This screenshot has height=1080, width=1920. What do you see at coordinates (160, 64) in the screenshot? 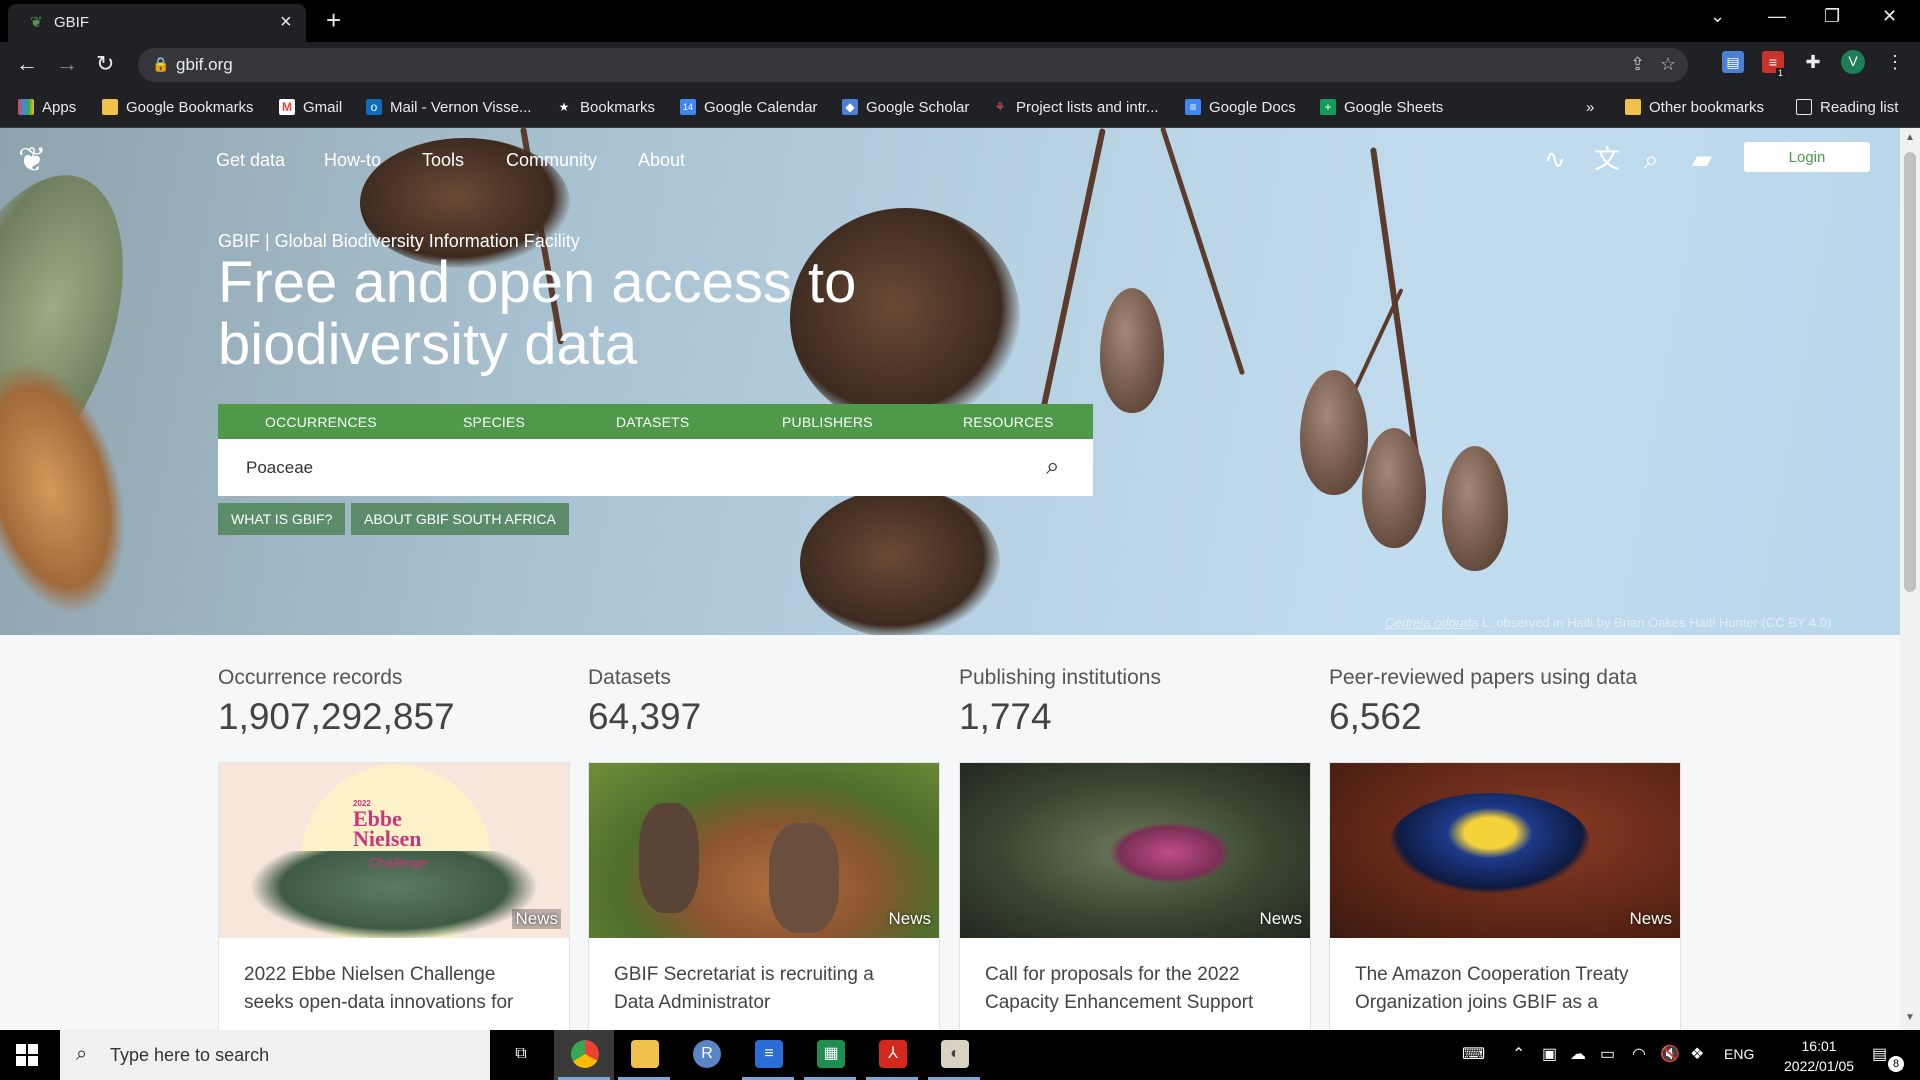
I see `lock-icon: 🔒` at bounding box center [160, 64].